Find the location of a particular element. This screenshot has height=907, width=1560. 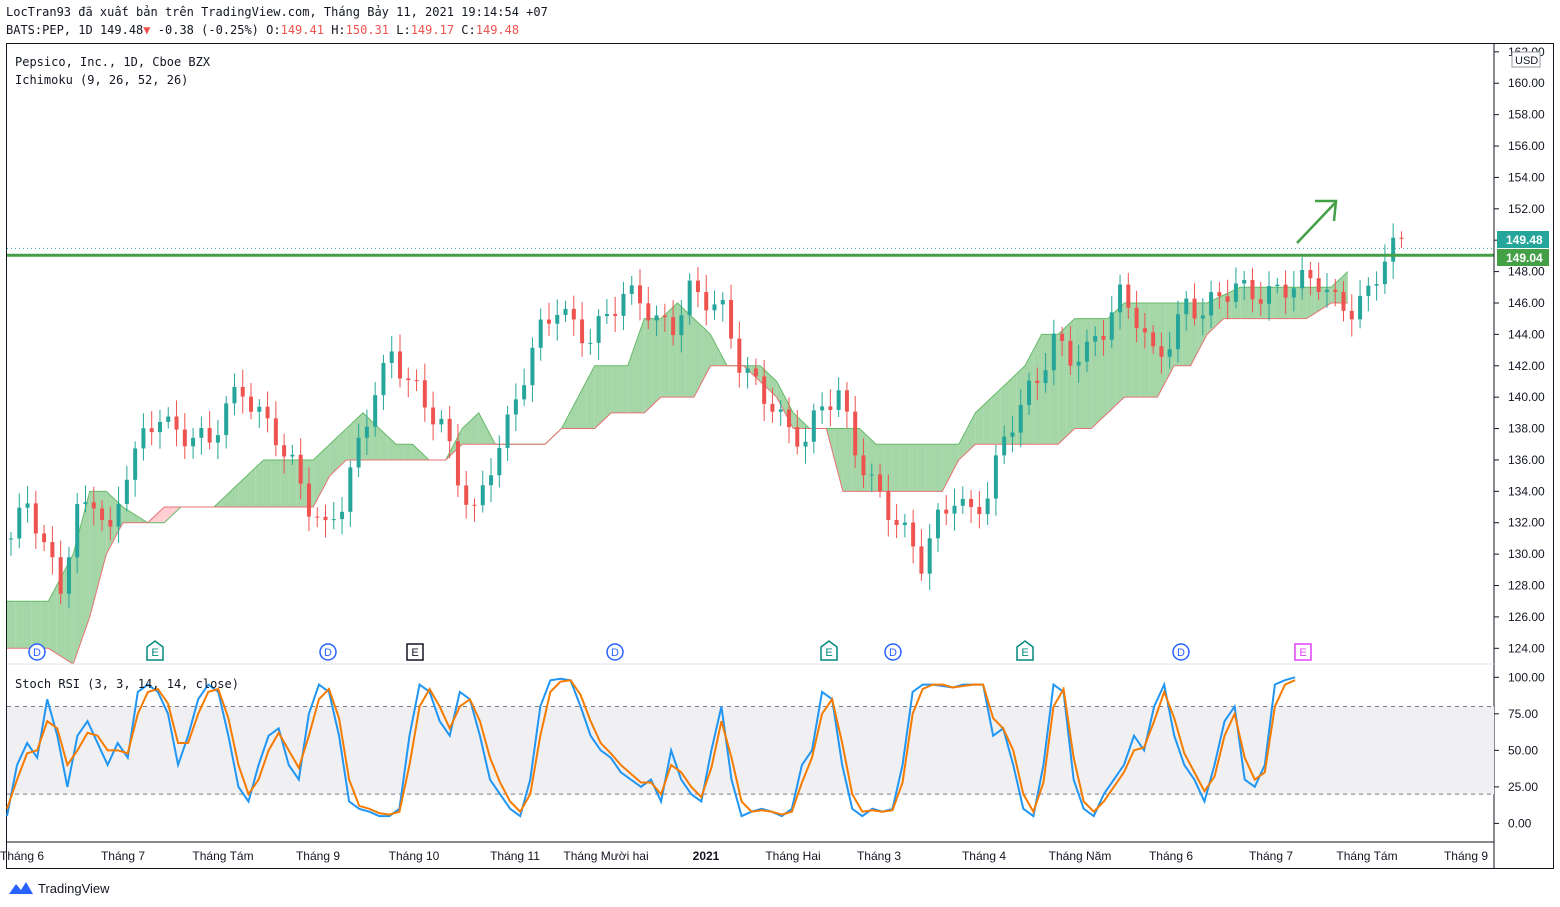

legend-title: Pepsico, Inc., 1D, Cboe BZX is located at coordinates (113, 62).